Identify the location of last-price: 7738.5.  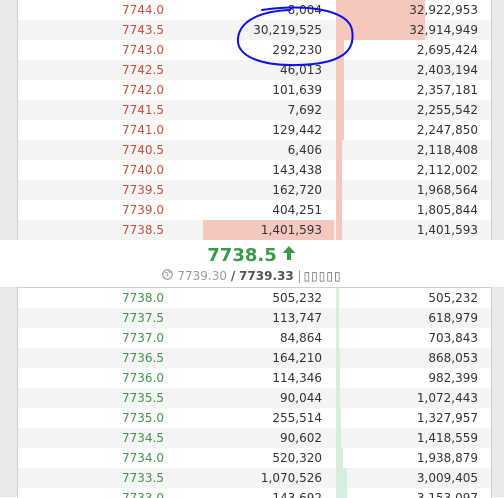
(252, 256).